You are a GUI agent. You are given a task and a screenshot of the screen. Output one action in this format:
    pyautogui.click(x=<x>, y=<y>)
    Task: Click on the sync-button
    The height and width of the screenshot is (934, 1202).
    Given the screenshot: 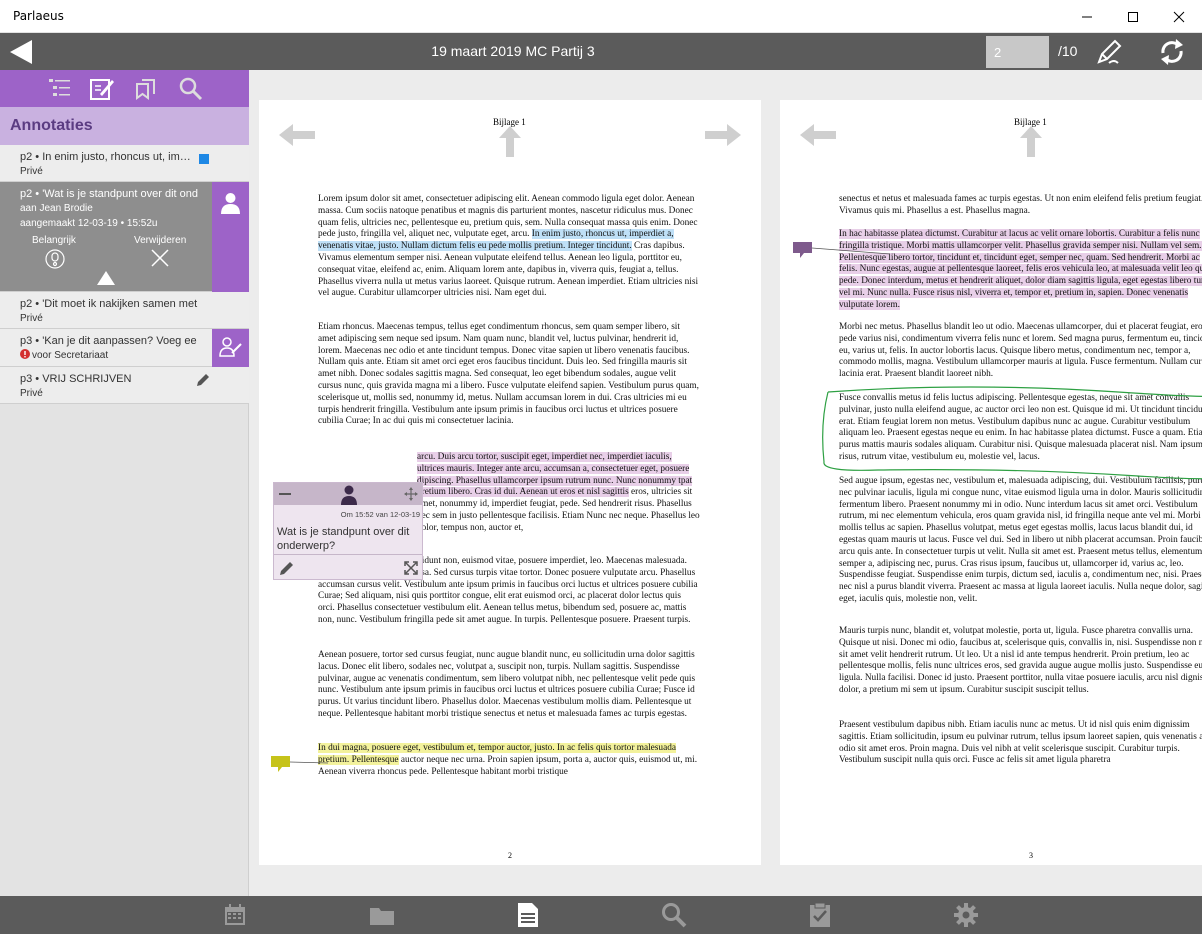 What is the action you would take?
    pyautogui.click(x=1172, y=52)
    